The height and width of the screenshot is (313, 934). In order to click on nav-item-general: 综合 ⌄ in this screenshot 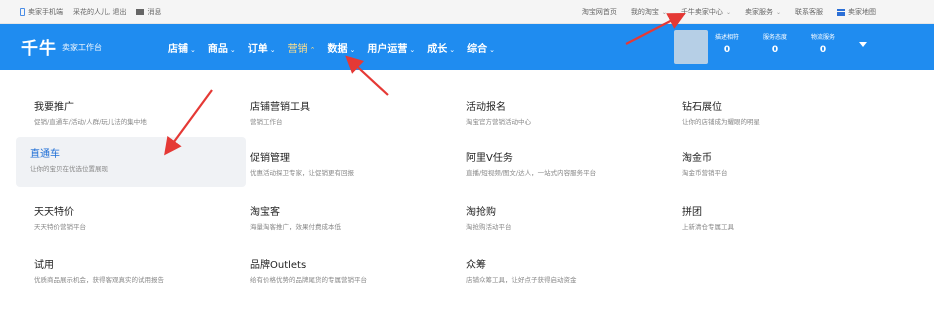, I will do `click(481, 47)`.